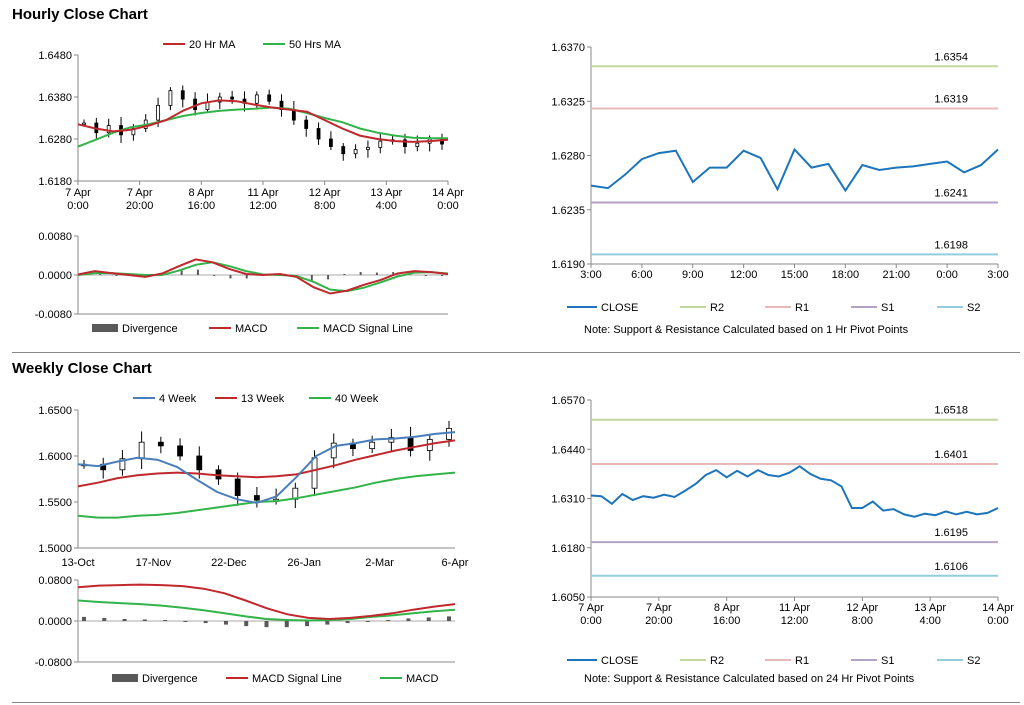  I want to click on hourly-pivot-x-tick-label: 18:00, so click(846, 275).